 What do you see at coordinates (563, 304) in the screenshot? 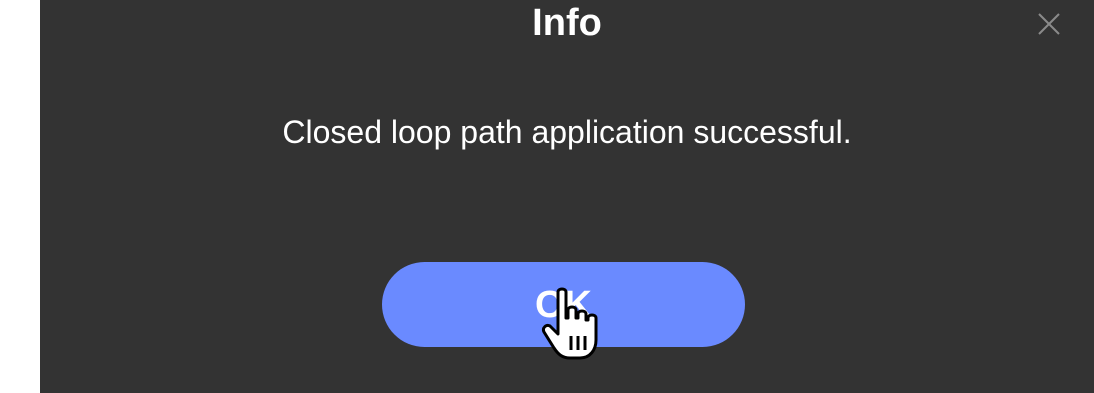
I see `ok-button: OK` at bounding box center [563, 304].